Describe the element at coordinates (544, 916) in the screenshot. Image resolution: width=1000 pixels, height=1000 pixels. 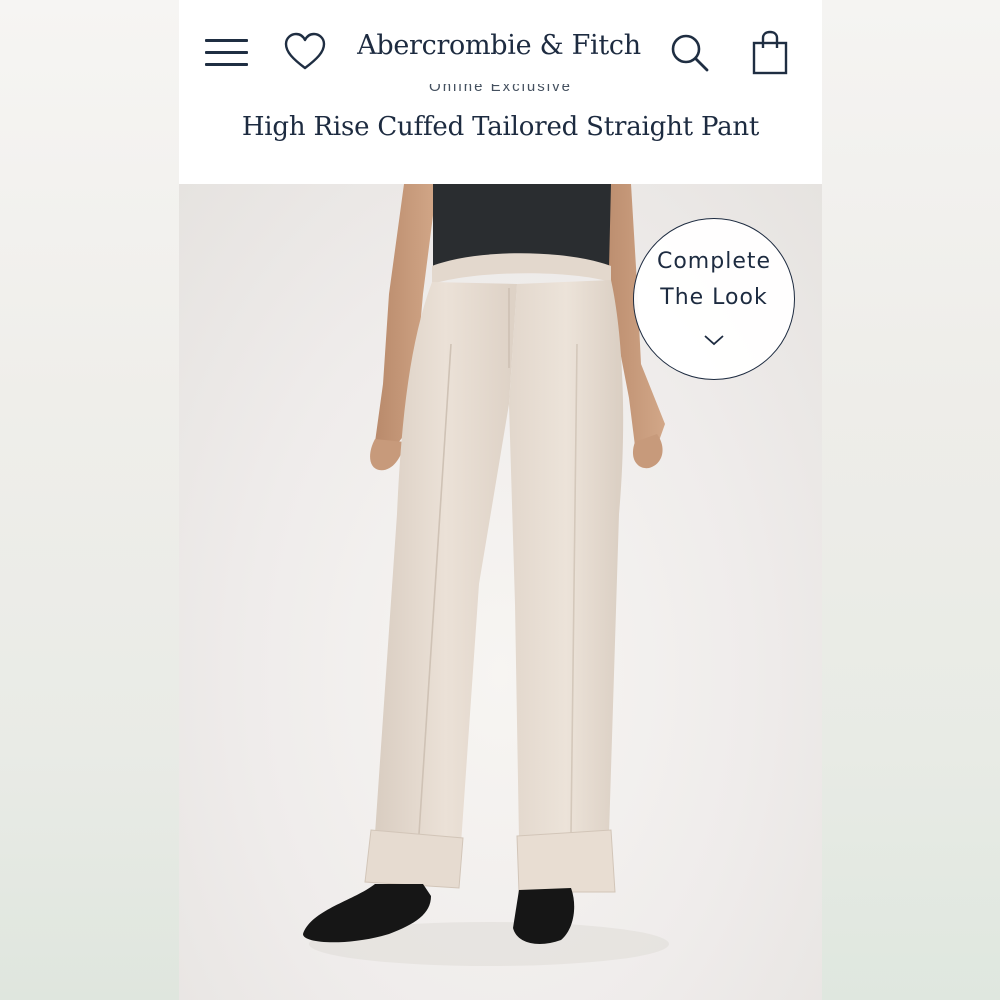
I see `right-loafer` at that location.